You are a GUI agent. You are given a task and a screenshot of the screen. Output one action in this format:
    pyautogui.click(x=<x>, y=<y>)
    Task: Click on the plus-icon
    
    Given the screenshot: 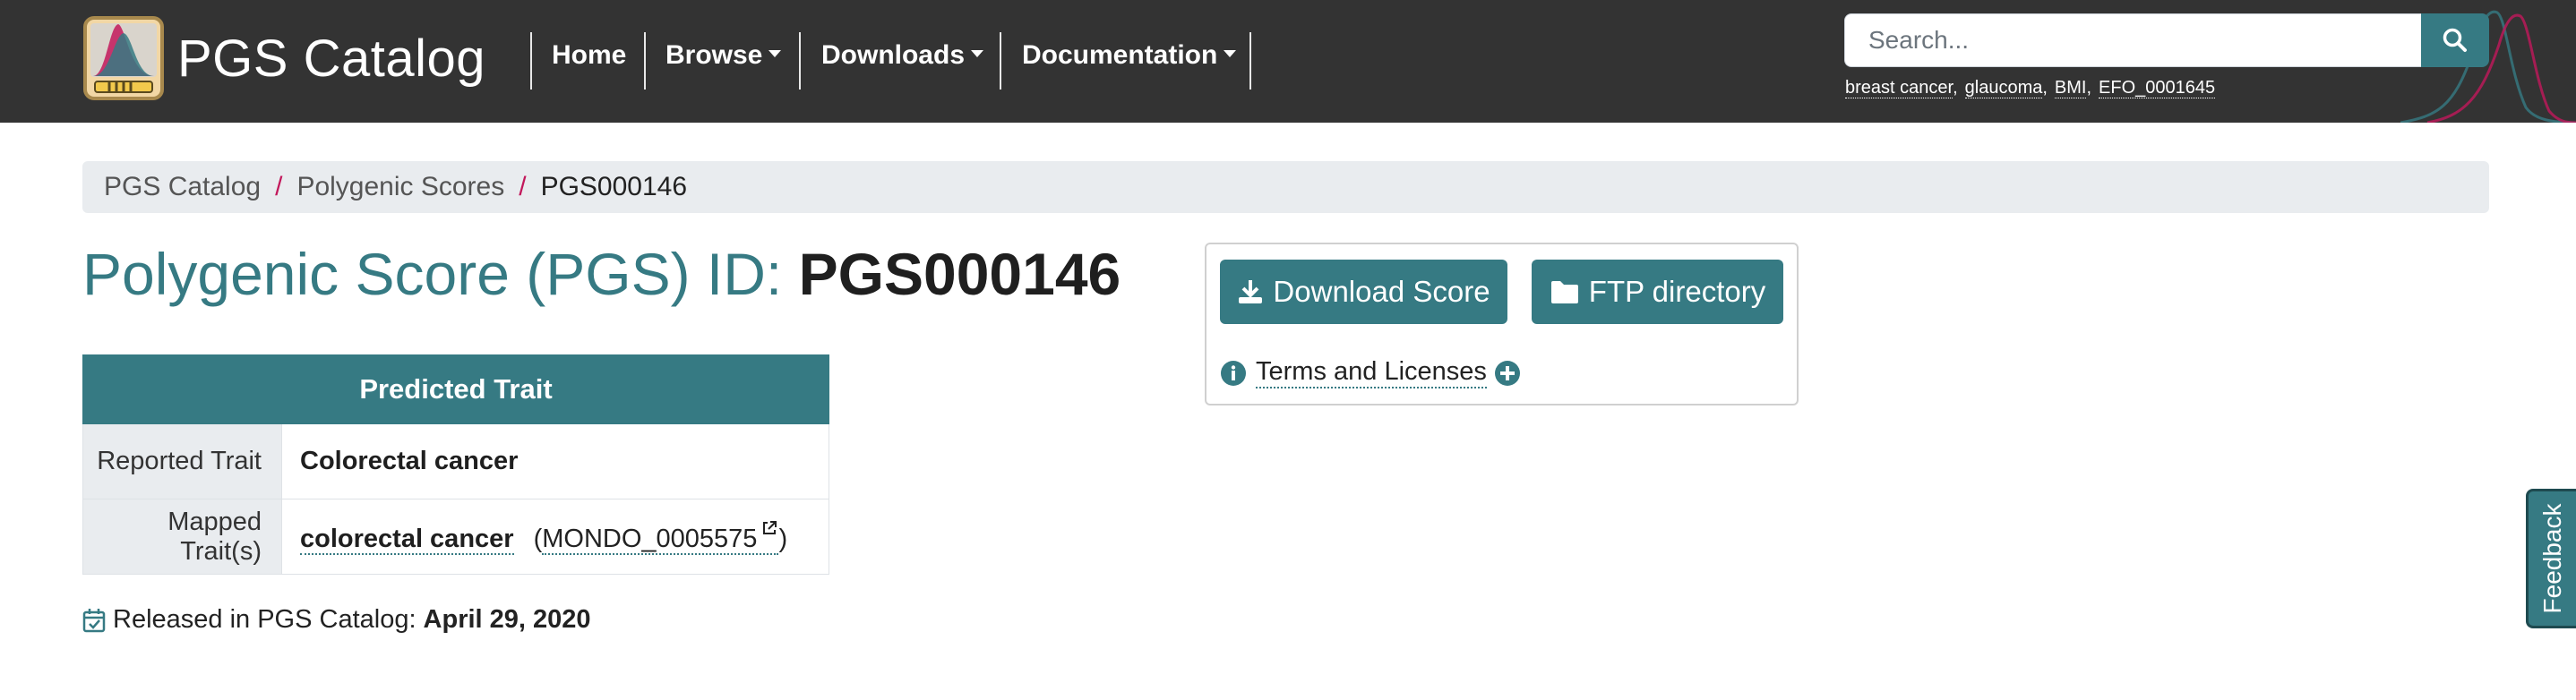 What is the action you would take?
    pyautogui.click(x=1507, y=373)
    